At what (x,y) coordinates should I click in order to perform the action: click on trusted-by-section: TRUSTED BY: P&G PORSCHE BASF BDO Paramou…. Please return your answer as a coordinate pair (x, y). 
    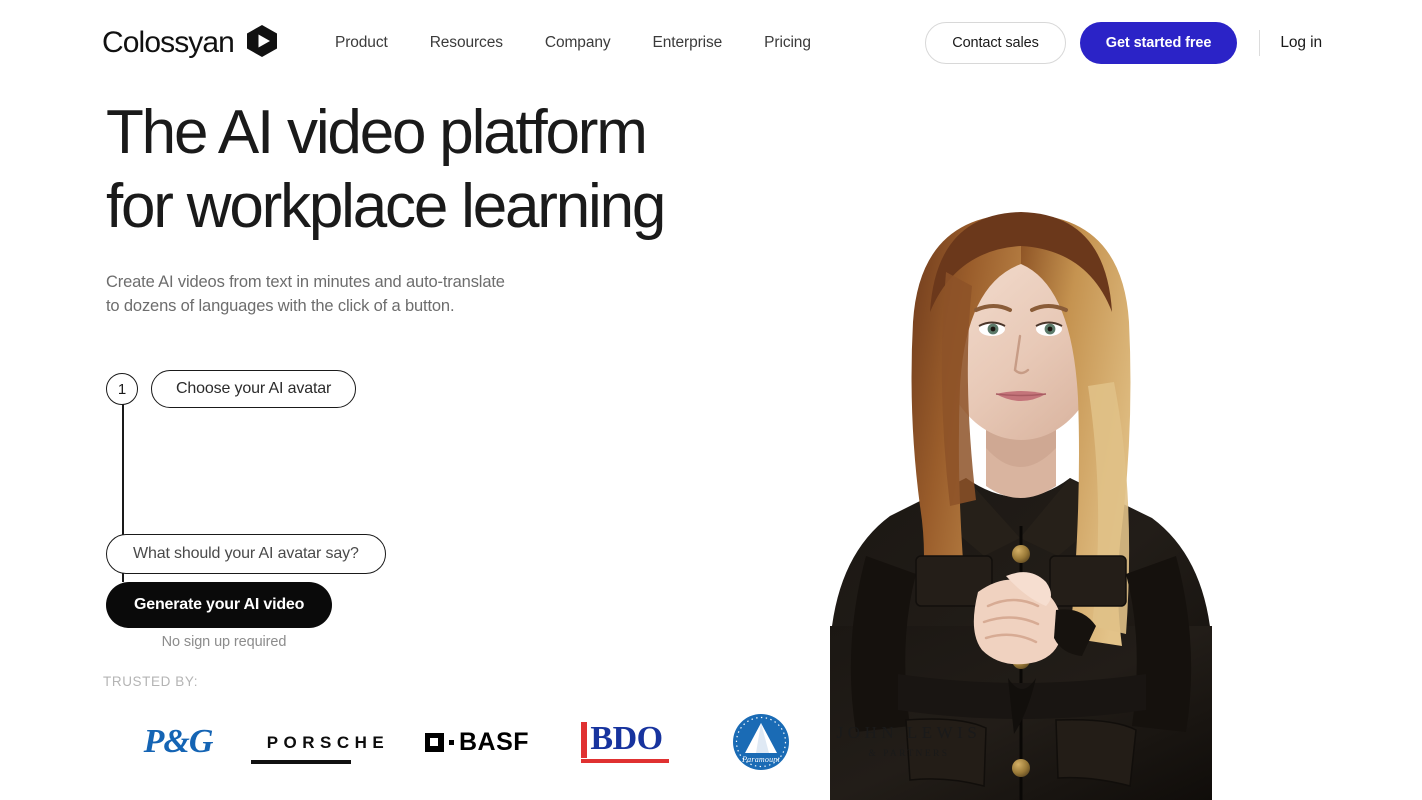
    Looking at the image, I should click on (546, 722).